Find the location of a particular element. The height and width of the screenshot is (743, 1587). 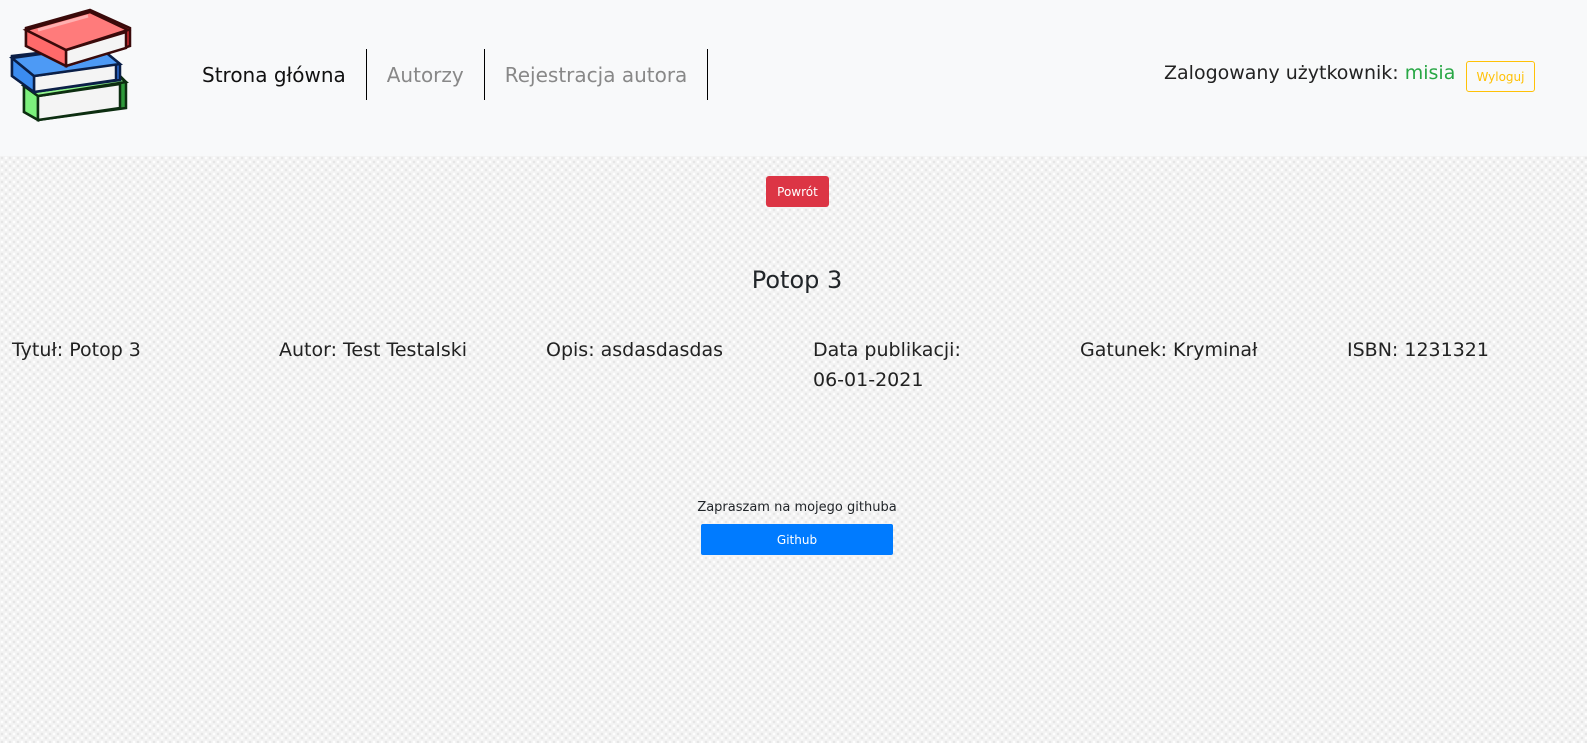

detail-genre: Gatunek: Kryminał is located at coordinates (1169, 350).